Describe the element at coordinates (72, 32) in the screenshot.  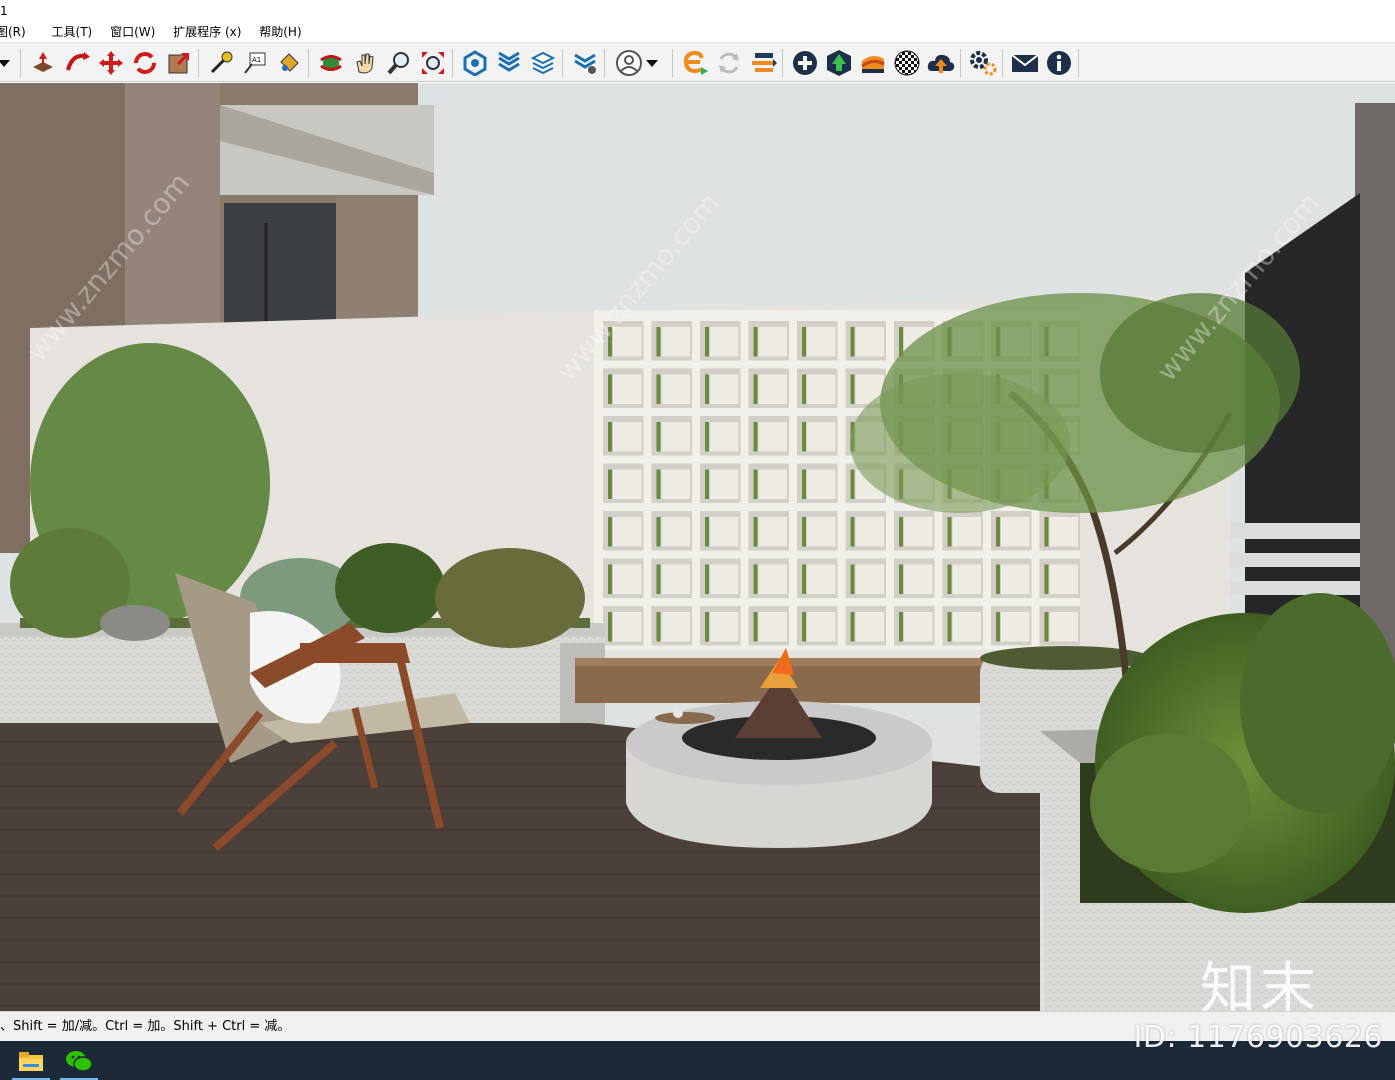
I see `menu-tools: 工具(T)` at that location.